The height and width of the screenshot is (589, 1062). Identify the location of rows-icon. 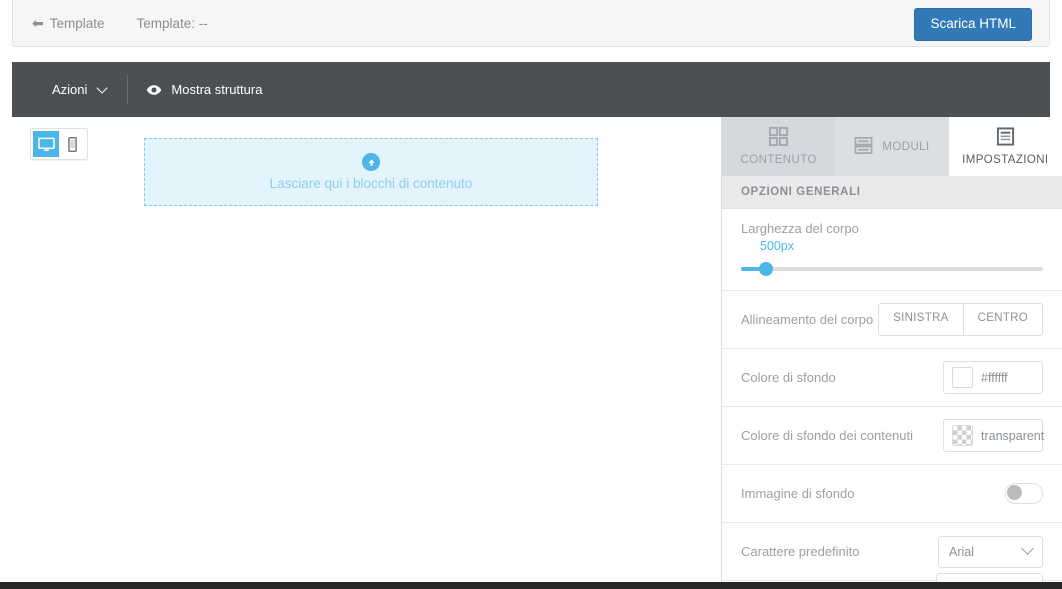
(863, 147).